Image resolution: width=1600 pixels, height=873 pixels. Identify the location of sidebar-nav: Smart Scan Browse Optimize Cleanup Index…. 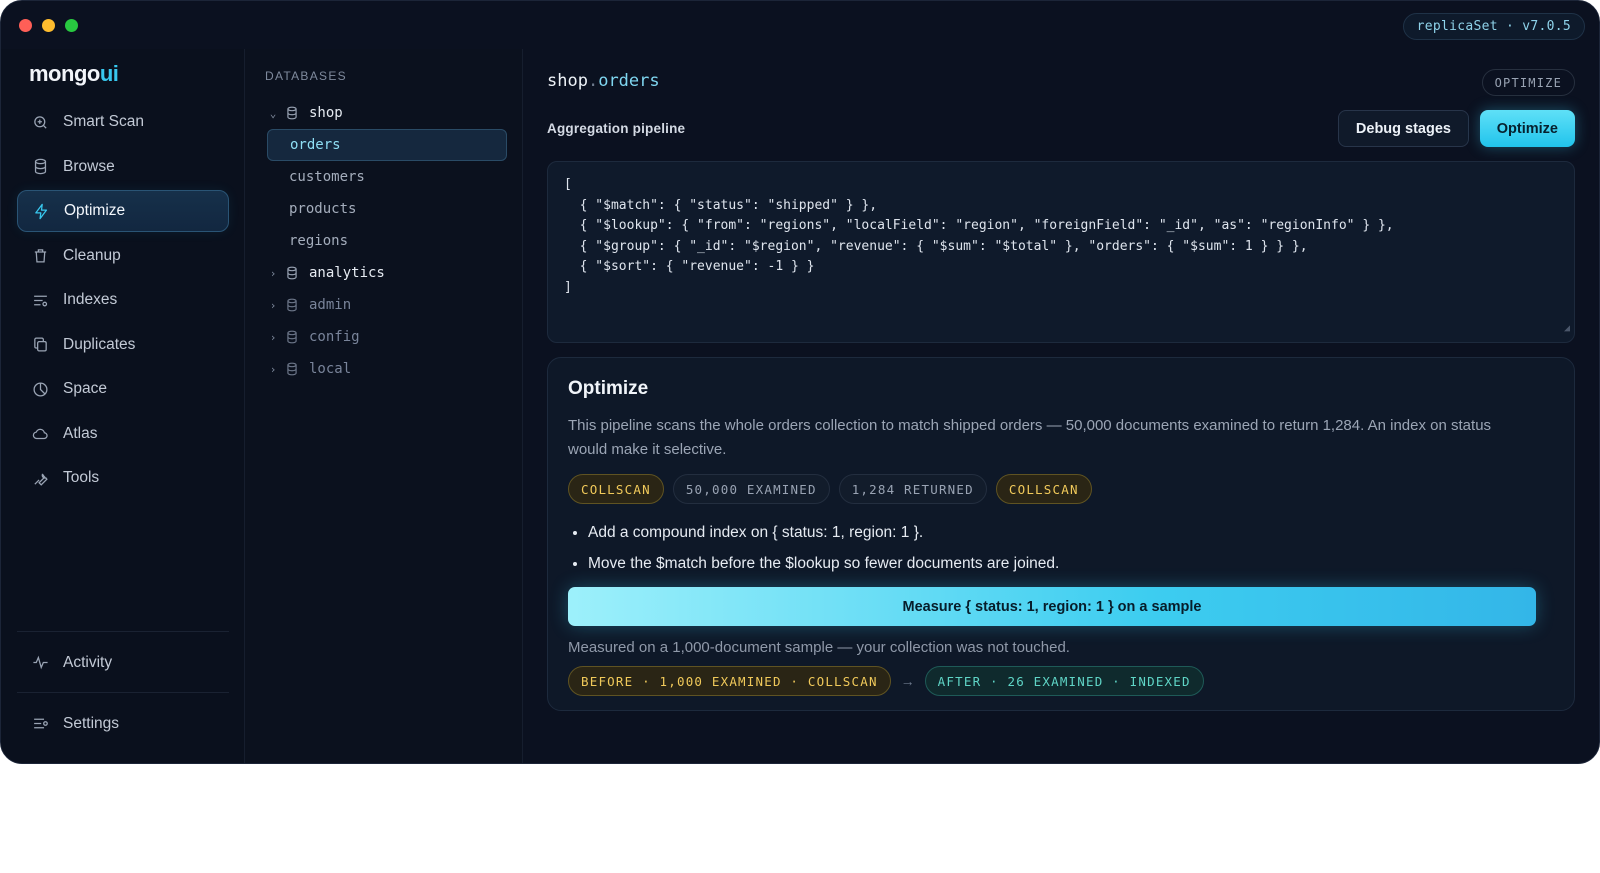
(123, 301).